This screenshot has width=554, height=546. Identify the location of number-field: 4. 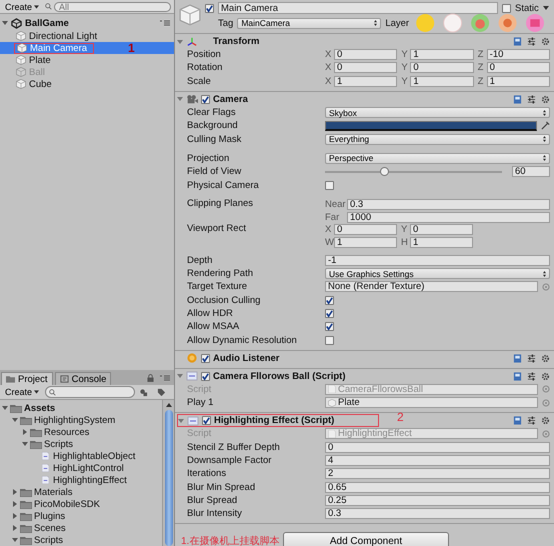
(437, 460).